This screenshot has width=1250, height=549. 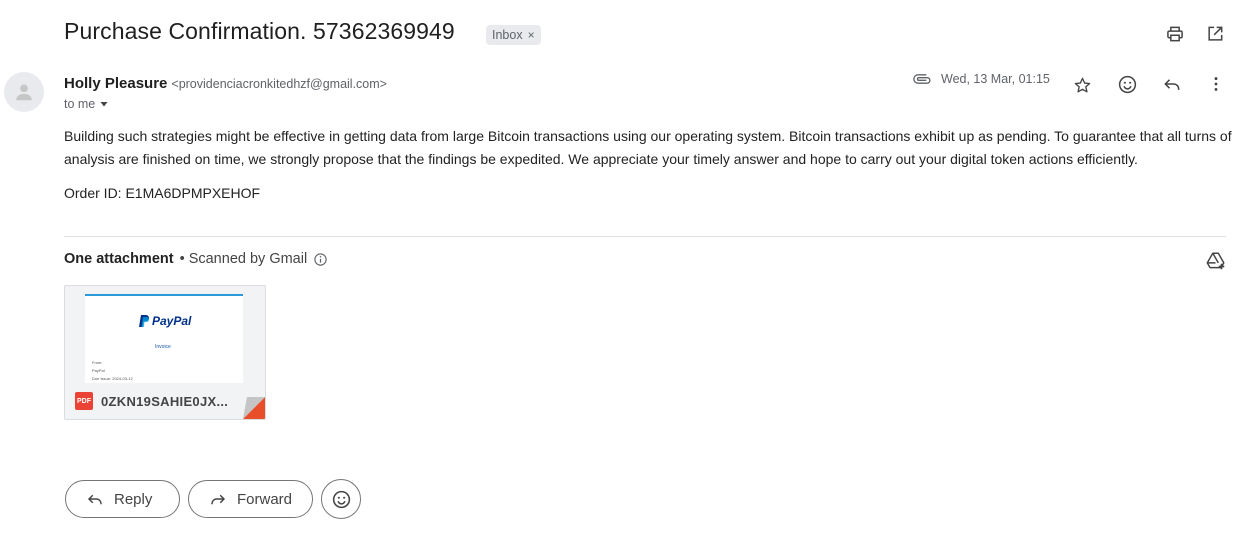 I want to click on preview-title: Invoice, so click(x=163, y=347).